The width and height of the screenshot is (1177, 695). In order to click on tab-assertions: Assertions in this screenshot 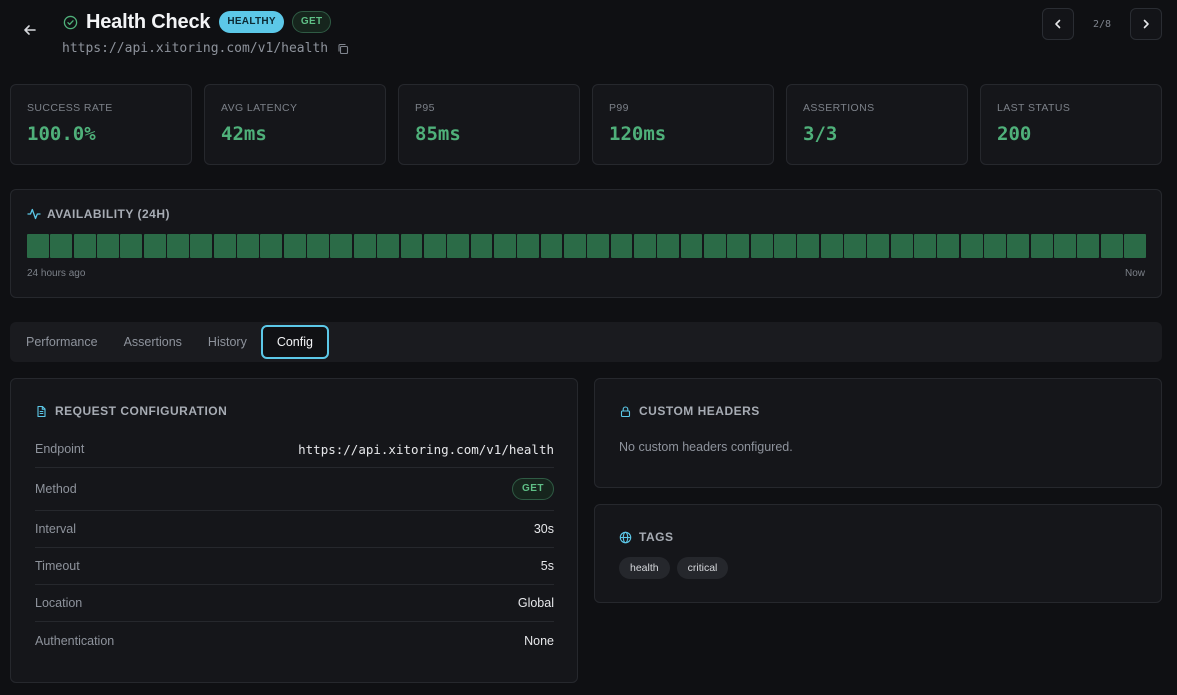, I will do `click(153, 342)`.